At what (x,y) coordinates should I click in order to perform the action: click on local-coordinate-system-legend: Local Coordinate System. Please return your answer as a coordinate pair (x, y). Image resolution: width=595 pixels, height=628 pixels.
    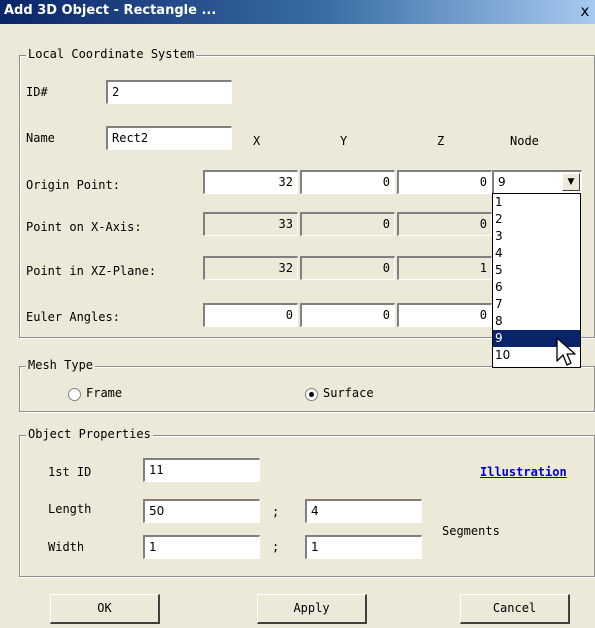
    Looking at the image, I should click on (111, 54).